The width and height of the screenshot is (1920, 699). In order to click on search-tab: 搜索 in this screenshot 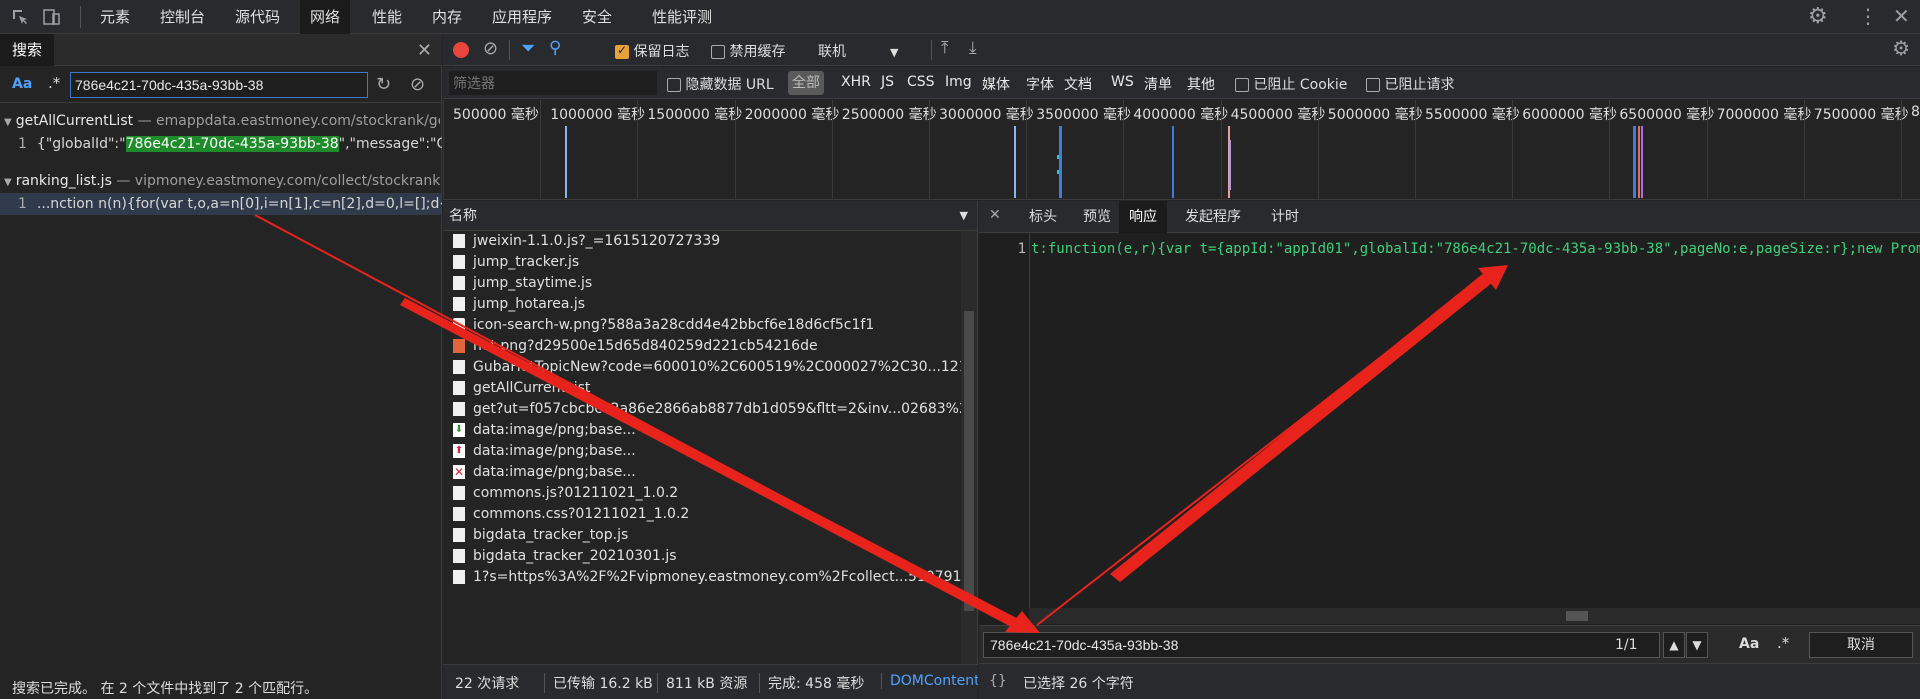, I will do `click(27, 50)`.